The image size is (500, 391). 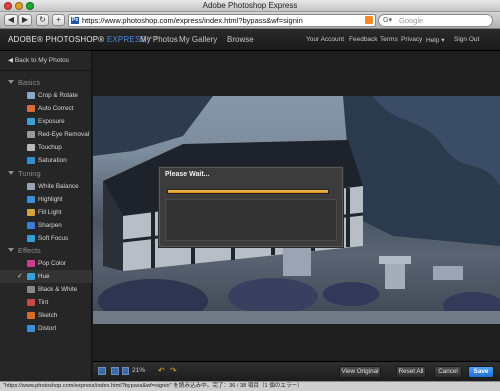 What do you see at coordinates (29, 250) in the screenshot?
I see `section-effects-label: Effects` at bounding box center [29, 250].